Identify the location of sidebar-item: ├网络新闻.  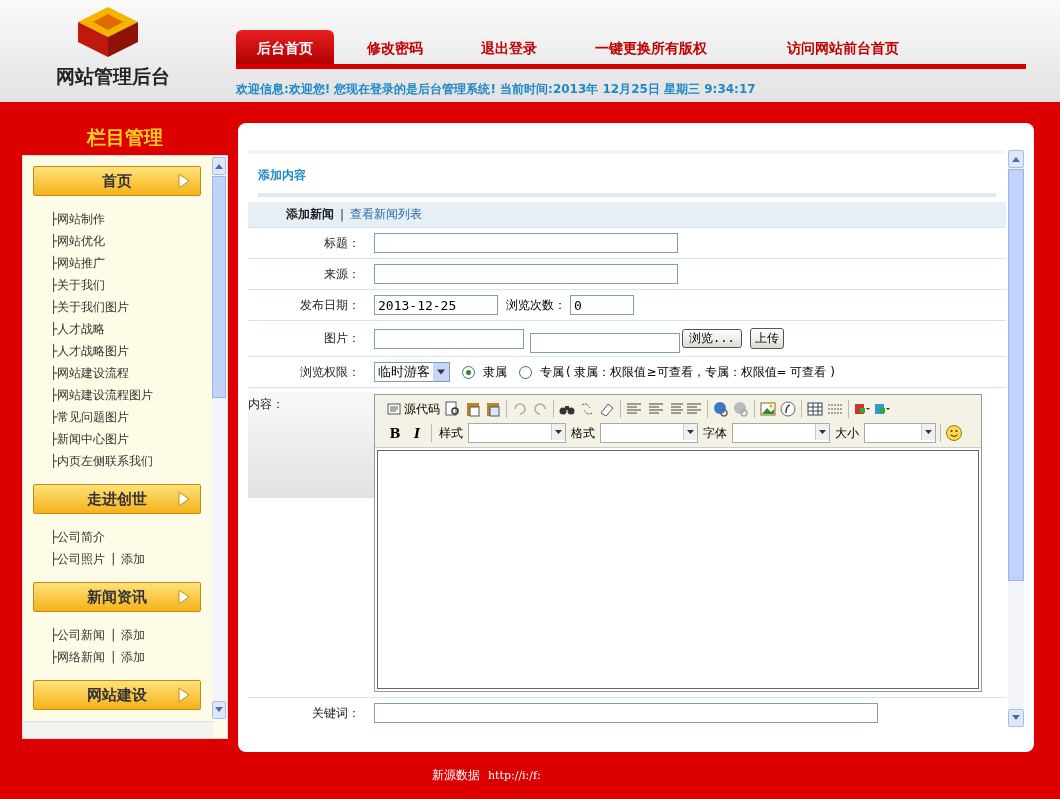
(78, 657).